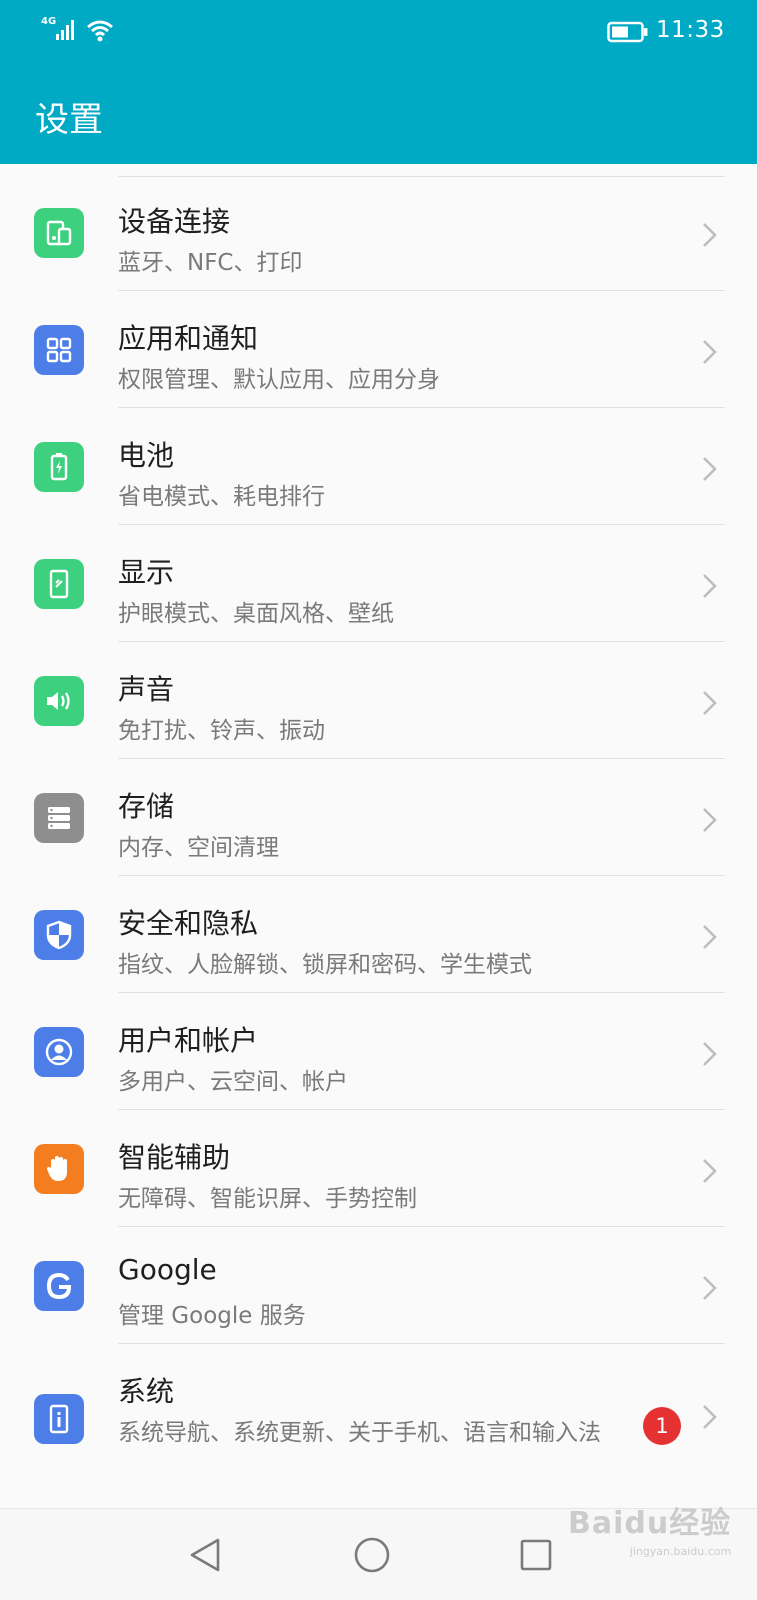  What do you see at coordinates (198, 848) in the screenshot?
I see `settings-item-subtitle: 内存、空间清理` at bounding box center [198, 848].